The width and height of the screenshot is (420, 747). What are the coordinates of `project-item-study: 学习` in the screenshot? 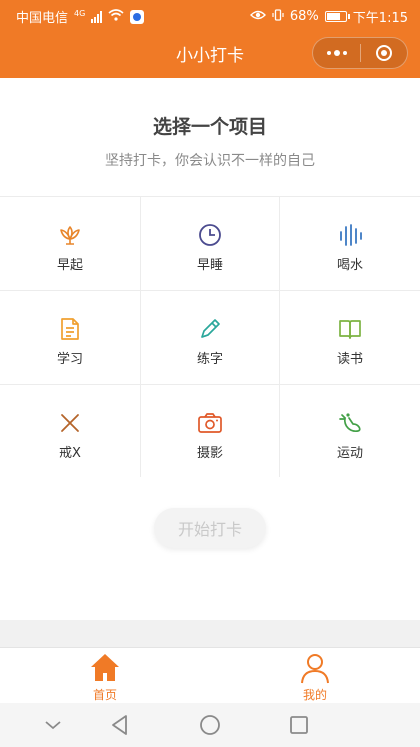 It's located at (70, 337).